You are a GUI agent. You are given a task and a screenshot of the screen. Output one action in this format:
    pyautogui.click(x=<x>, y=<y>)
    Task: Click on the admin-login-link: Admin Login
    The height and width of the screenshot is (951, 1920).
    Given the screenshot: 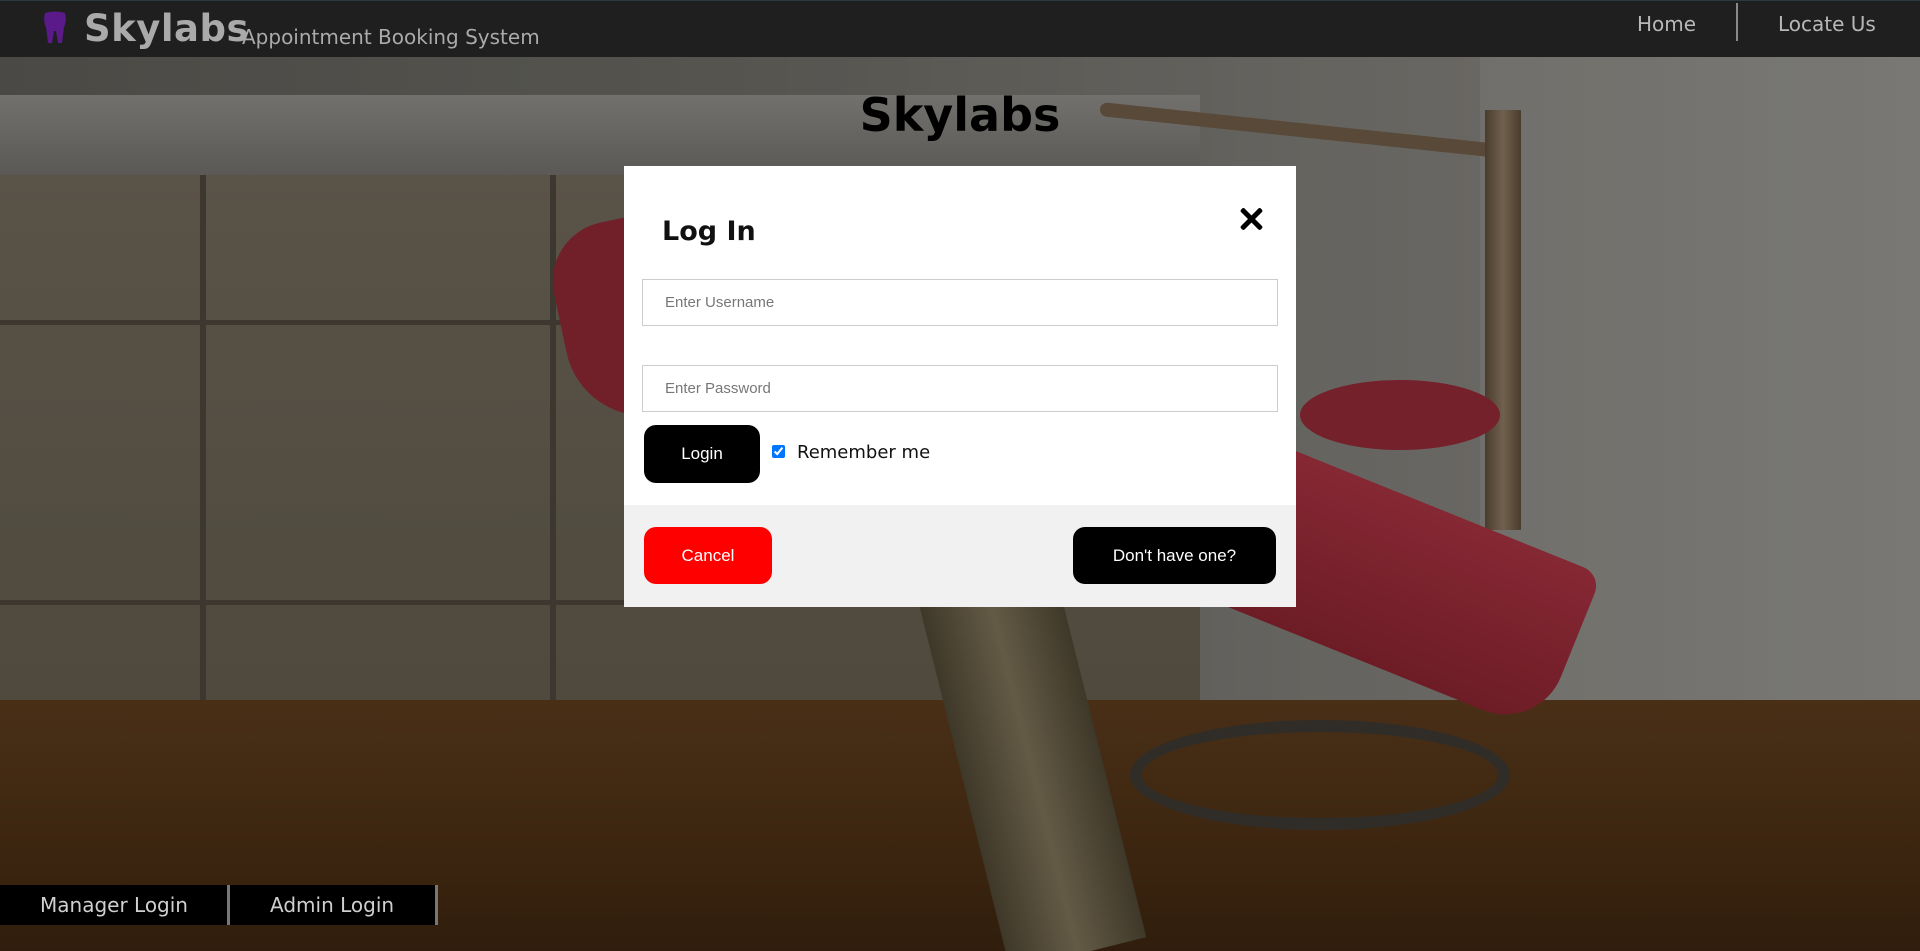 What is the action you would take?
    pyautogui.click(x=334, y=905)
    